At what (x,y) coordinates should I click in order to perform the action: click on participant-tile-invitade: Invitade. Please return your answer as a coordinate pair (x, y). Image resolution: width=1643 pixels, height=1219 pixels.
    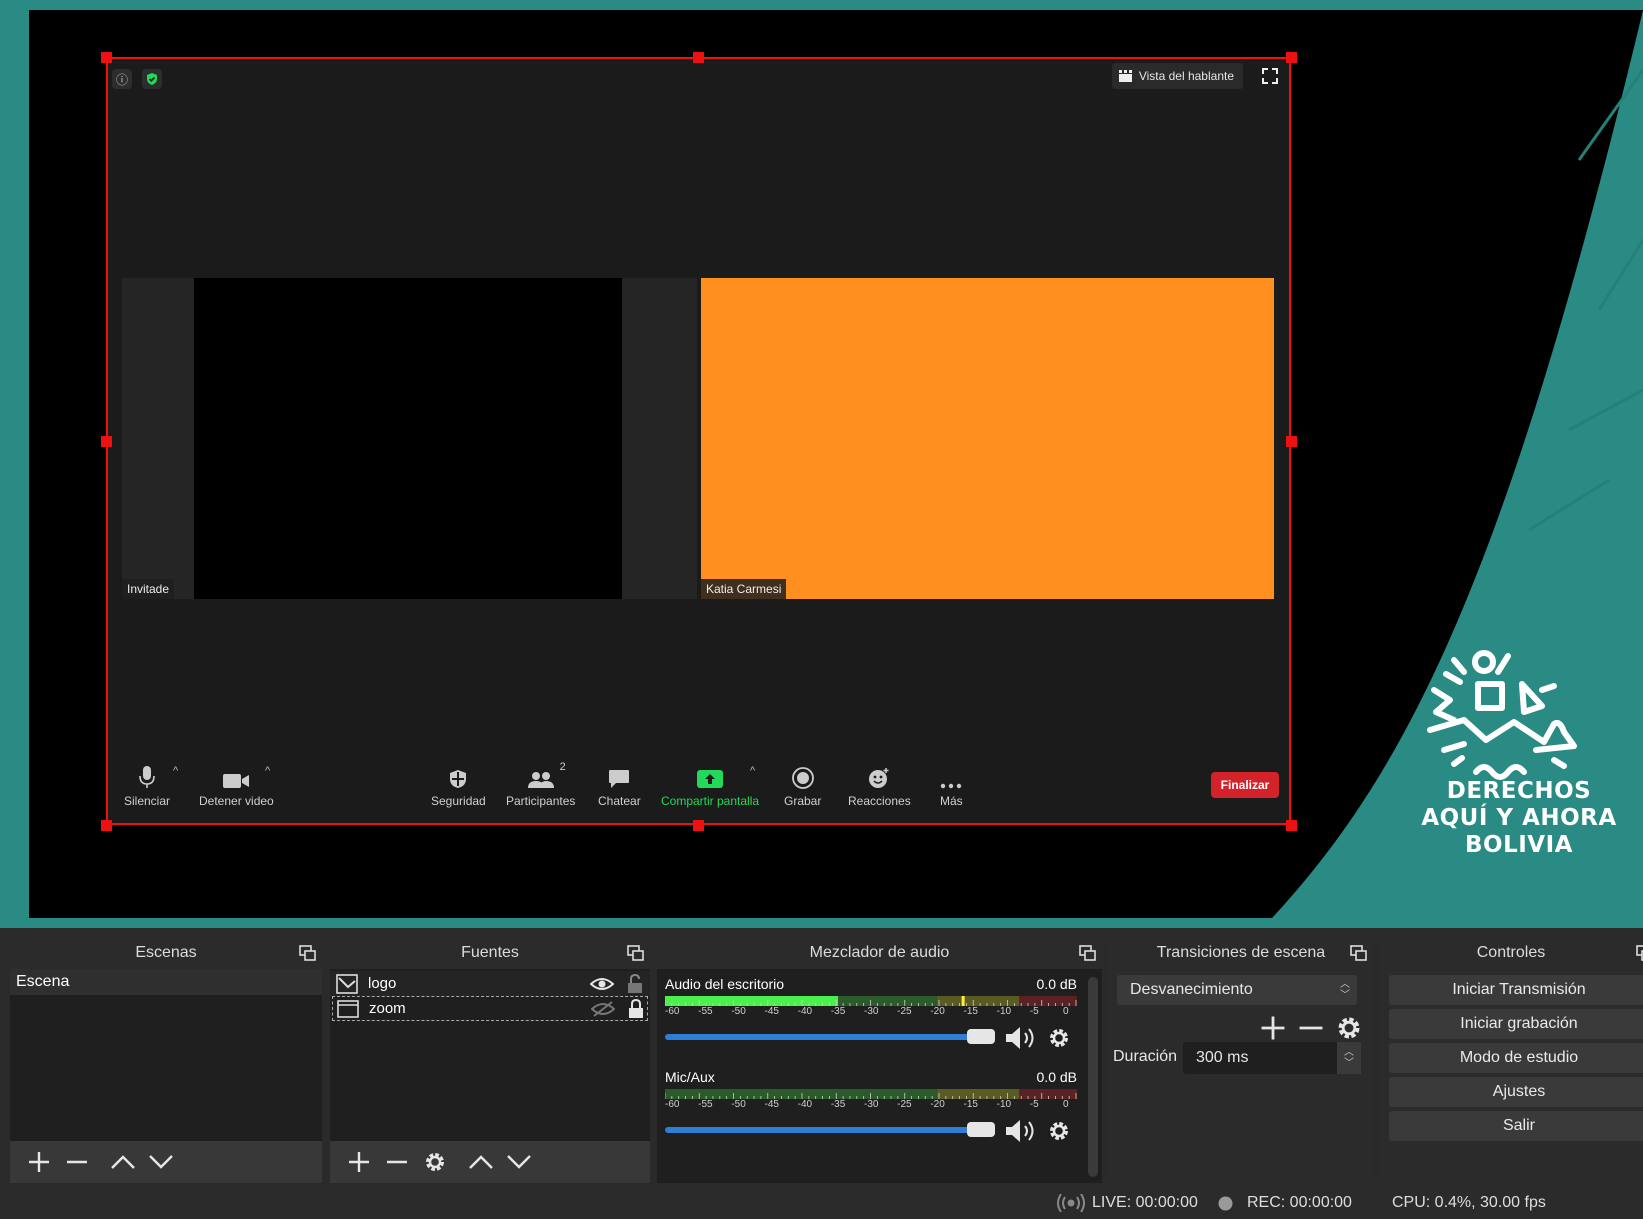
    Looking at the image, I should click on (409, 438).